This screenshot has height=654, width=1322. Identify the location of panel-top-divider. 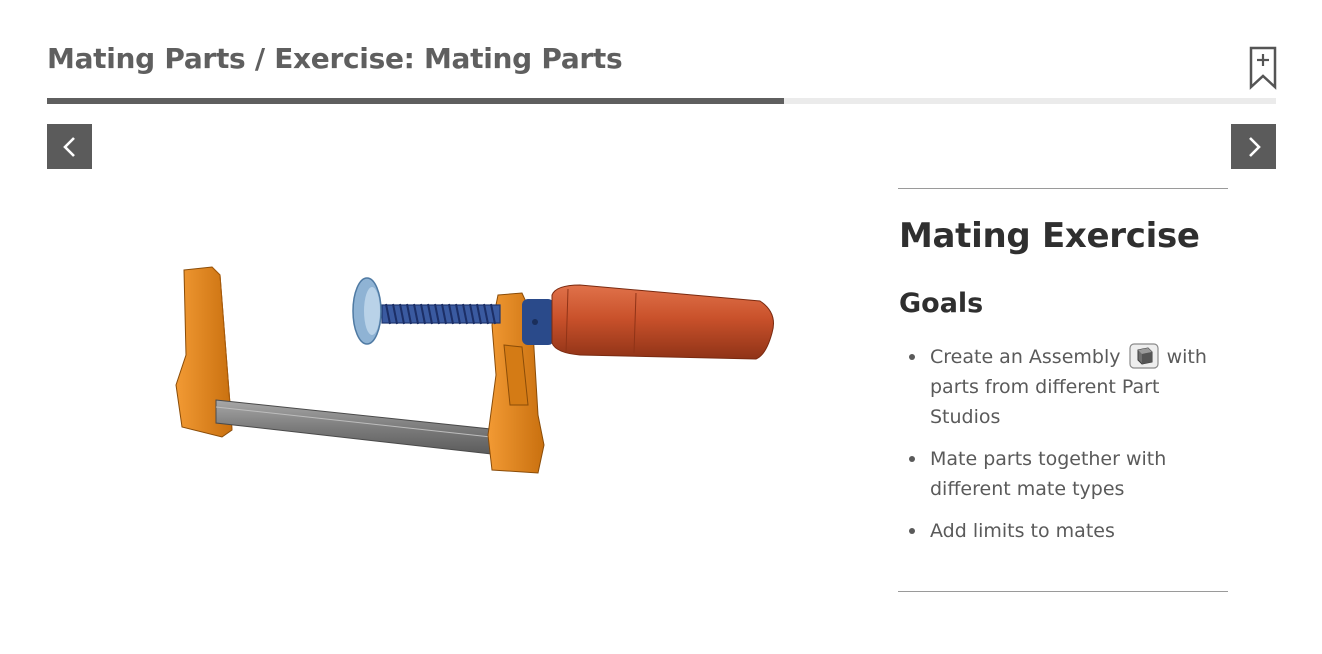
(1063, 188).